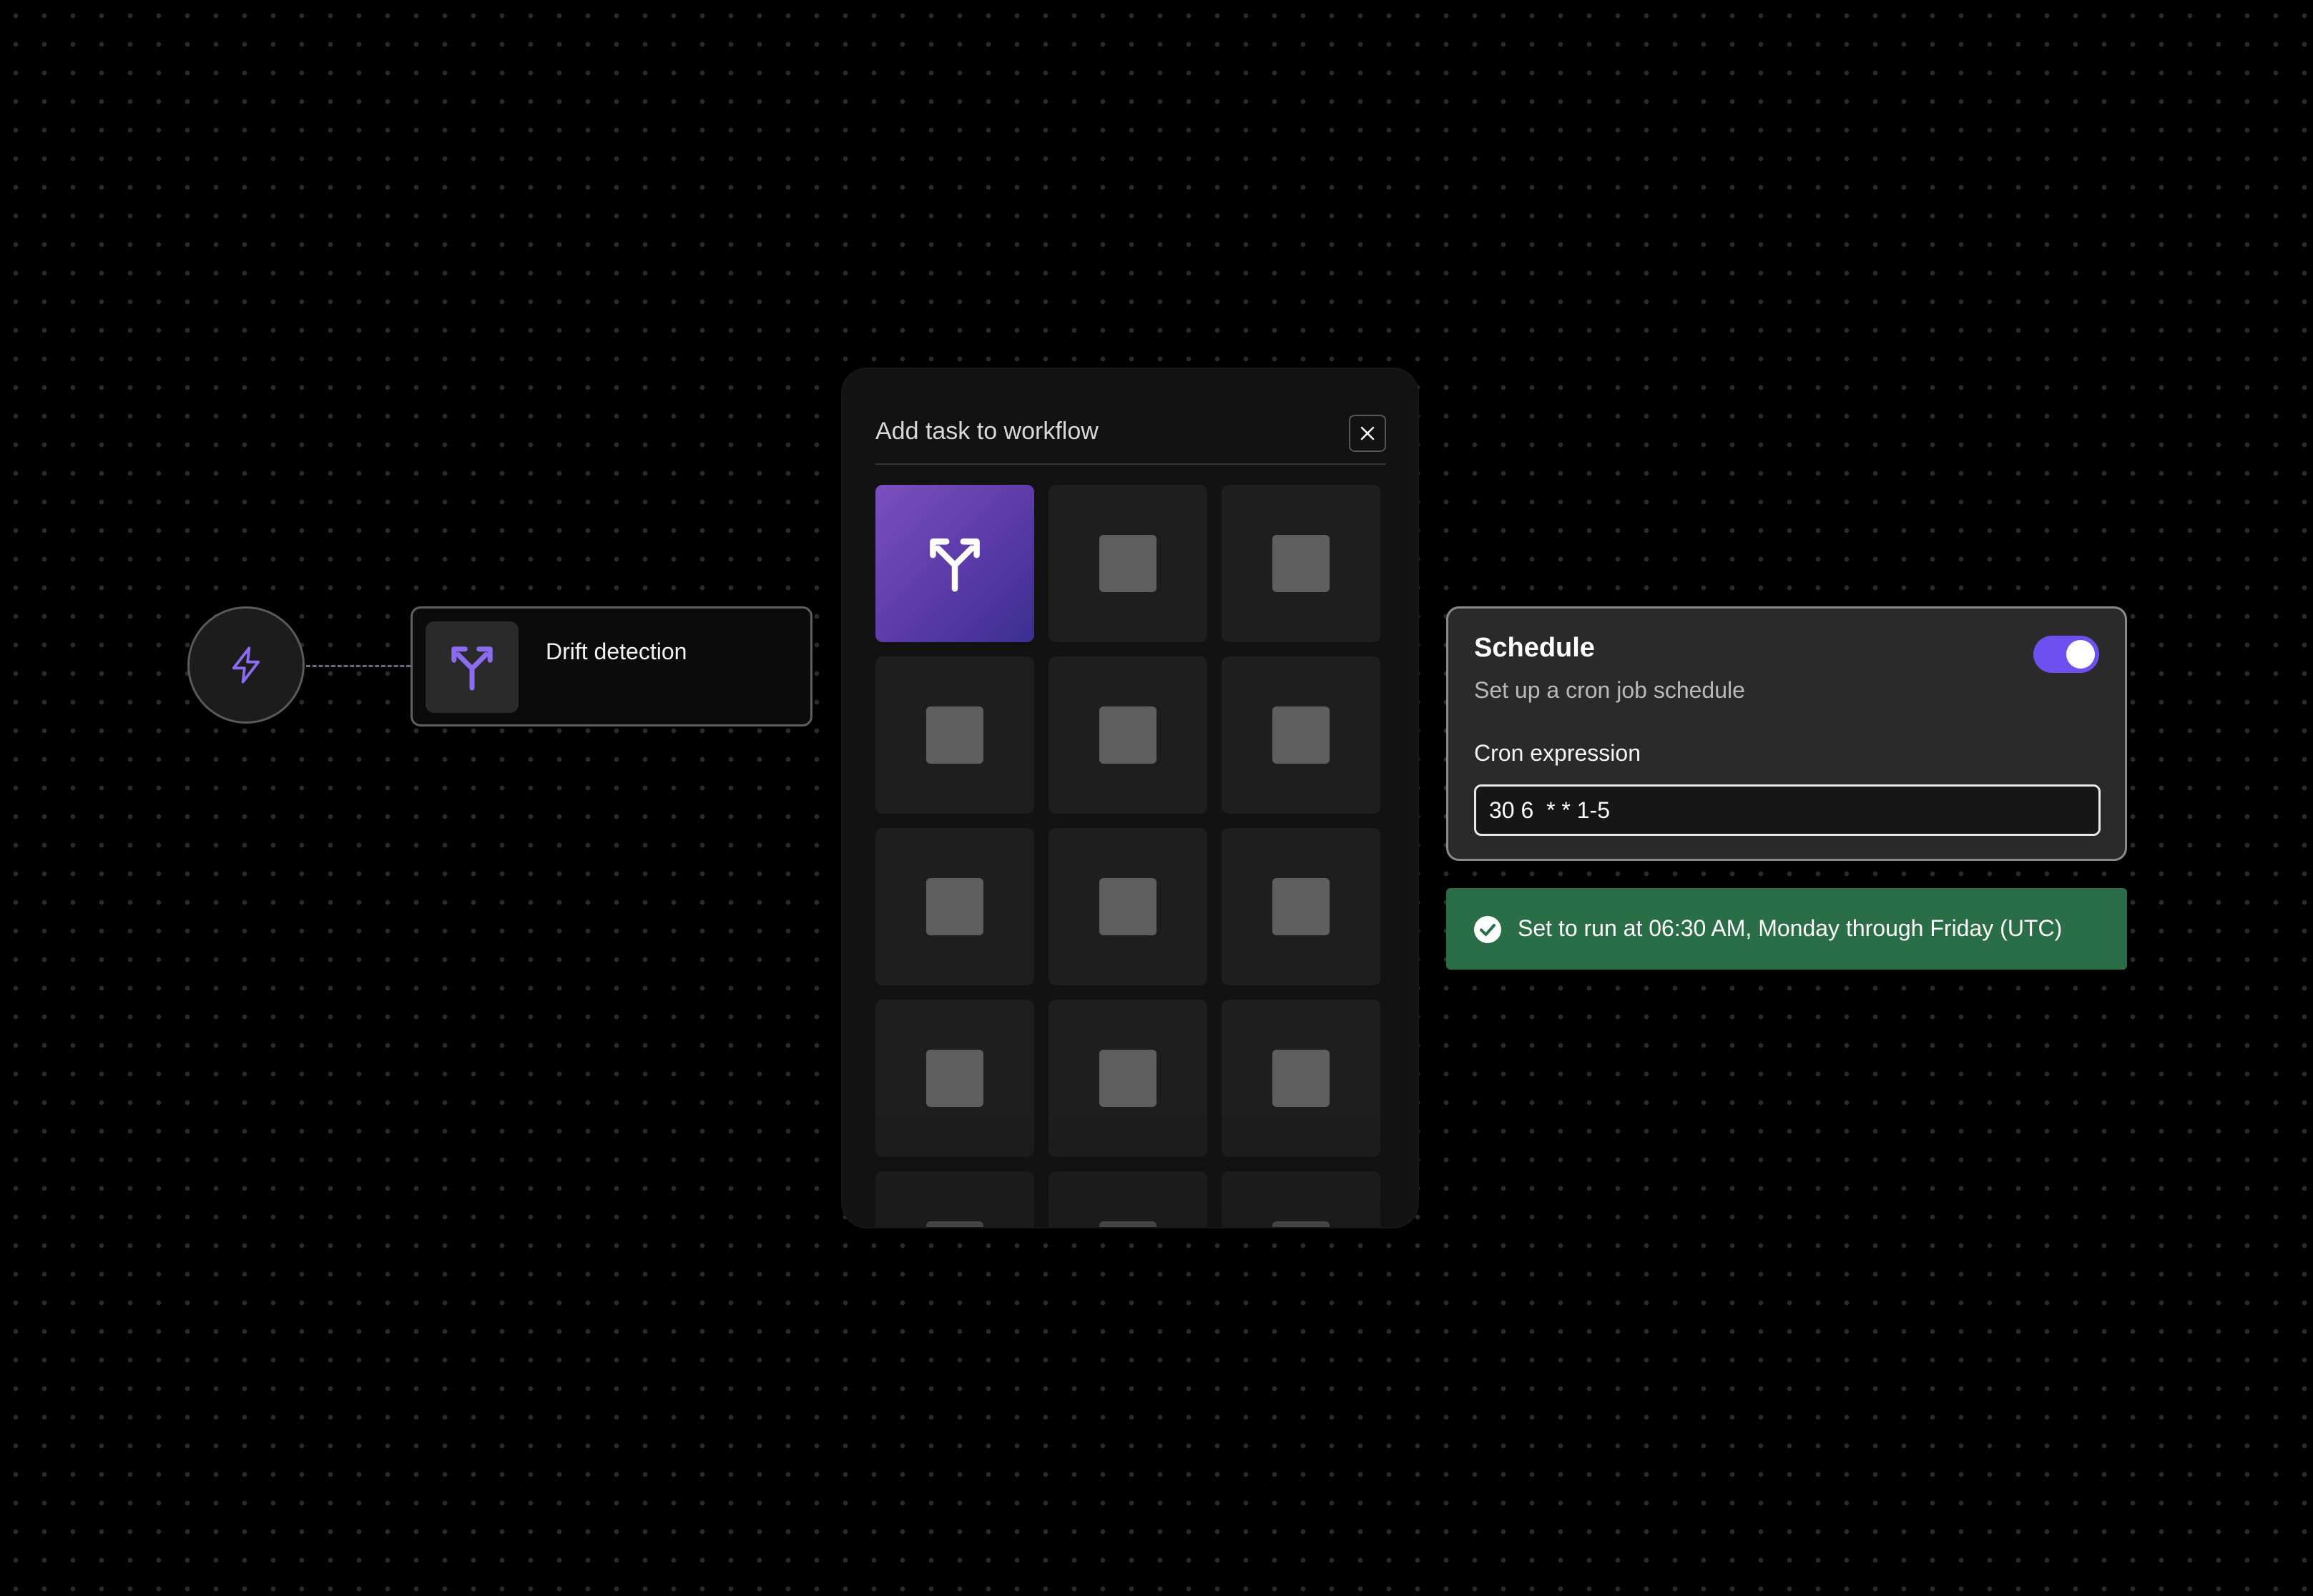 The height and width of the screenshot is (1596, 2313). I want to click on cron-label: Cron expression, so click(1557, 753).